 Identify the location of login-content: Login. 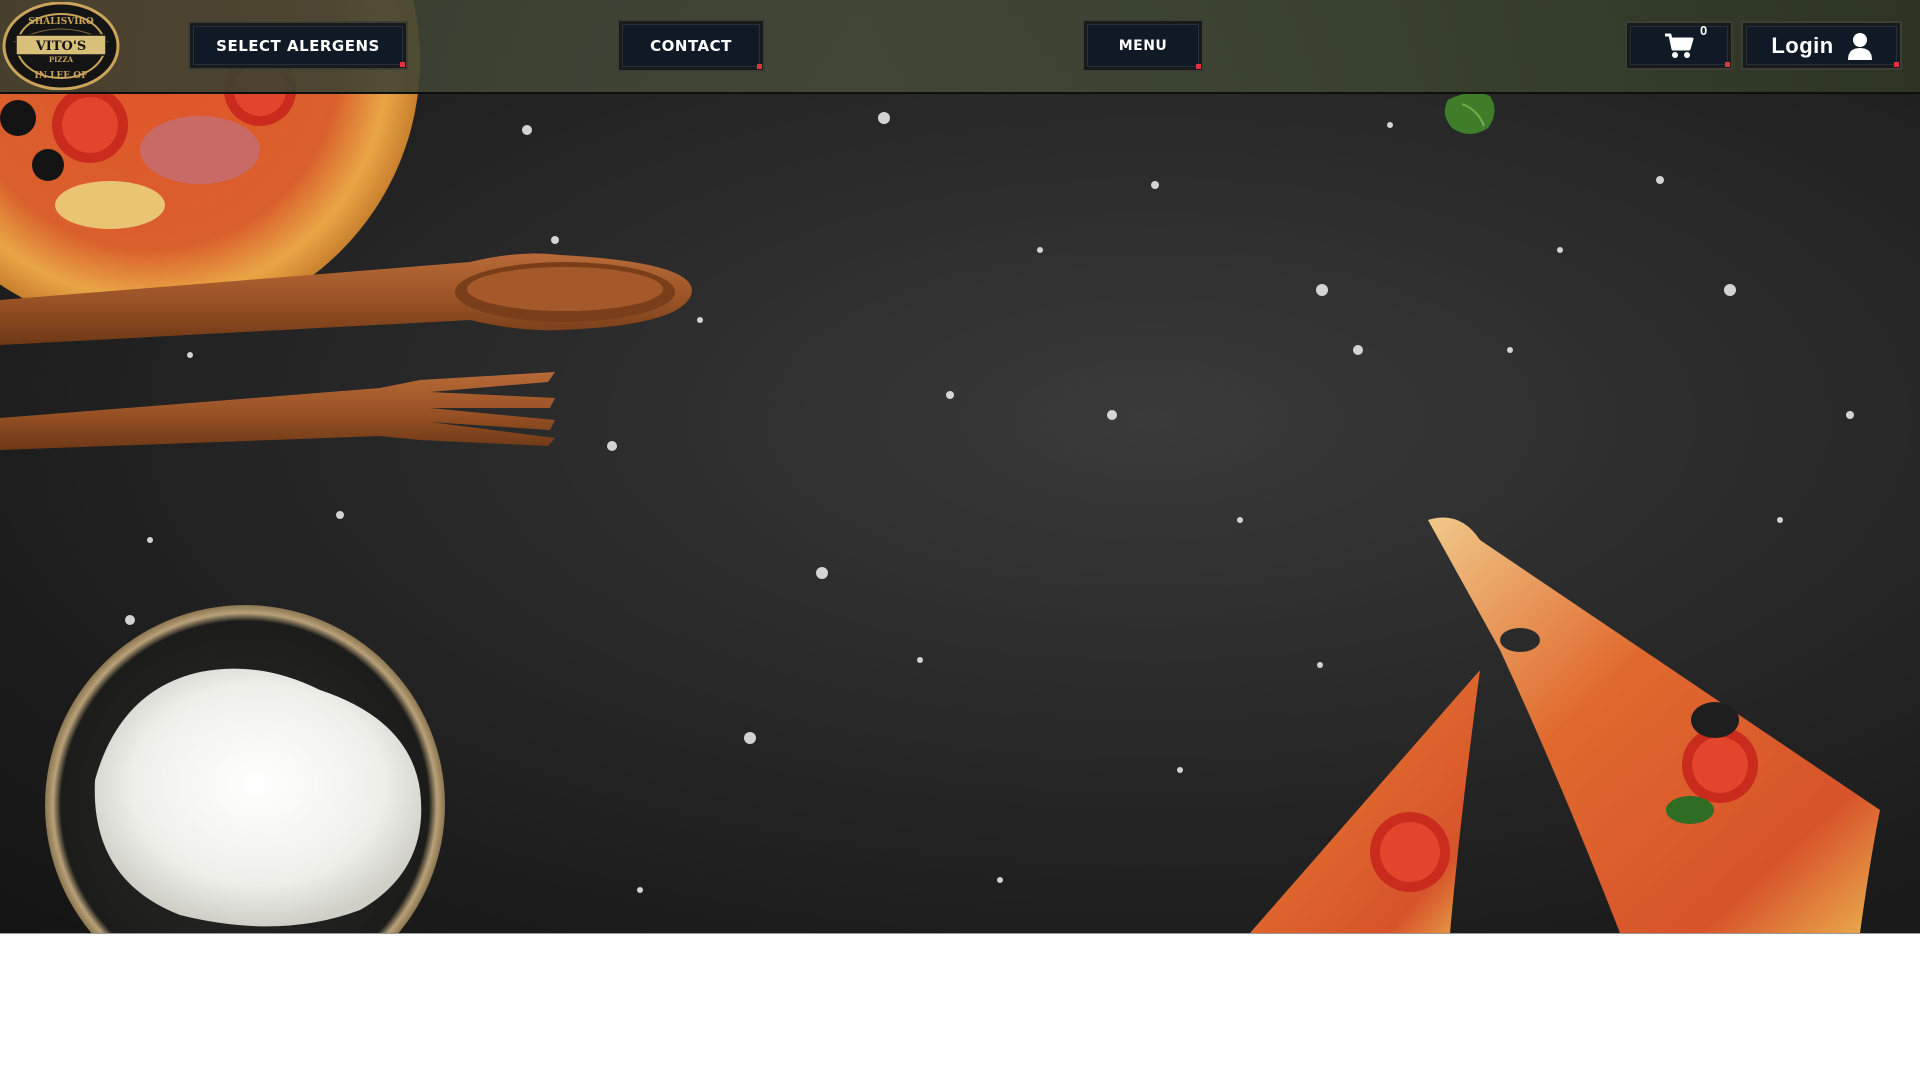
(1821, 46).